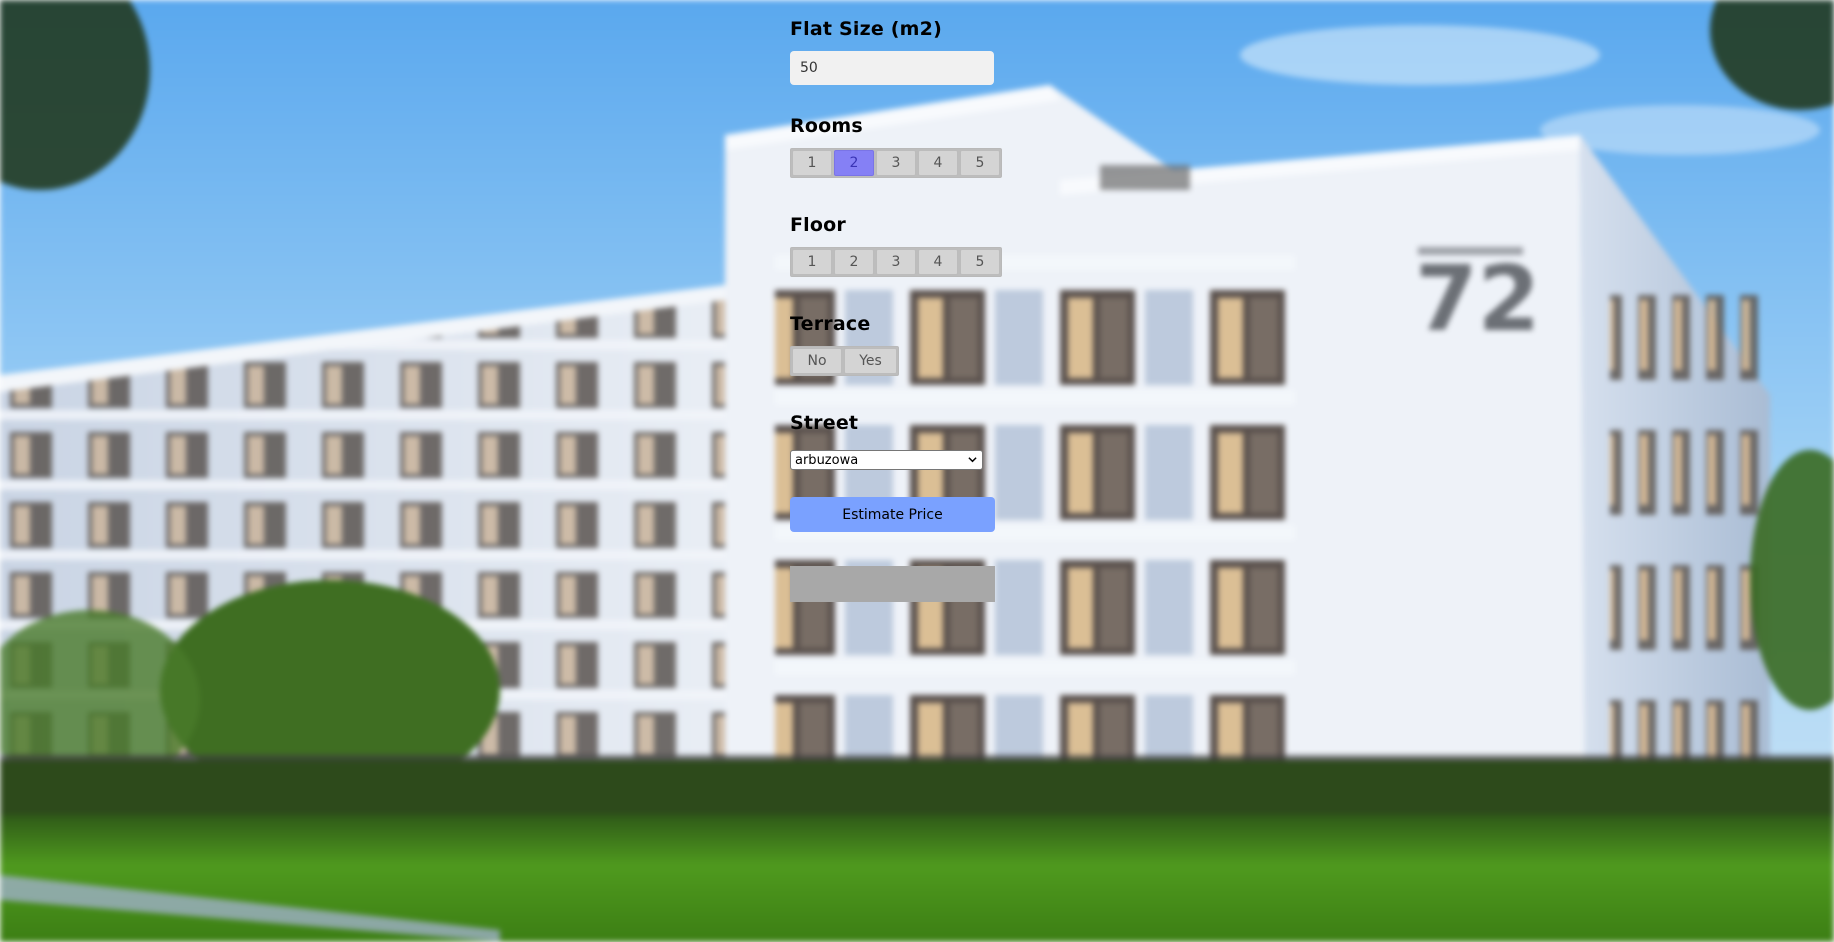  I want to click on floor-option-4: 4, so click(938, 262).